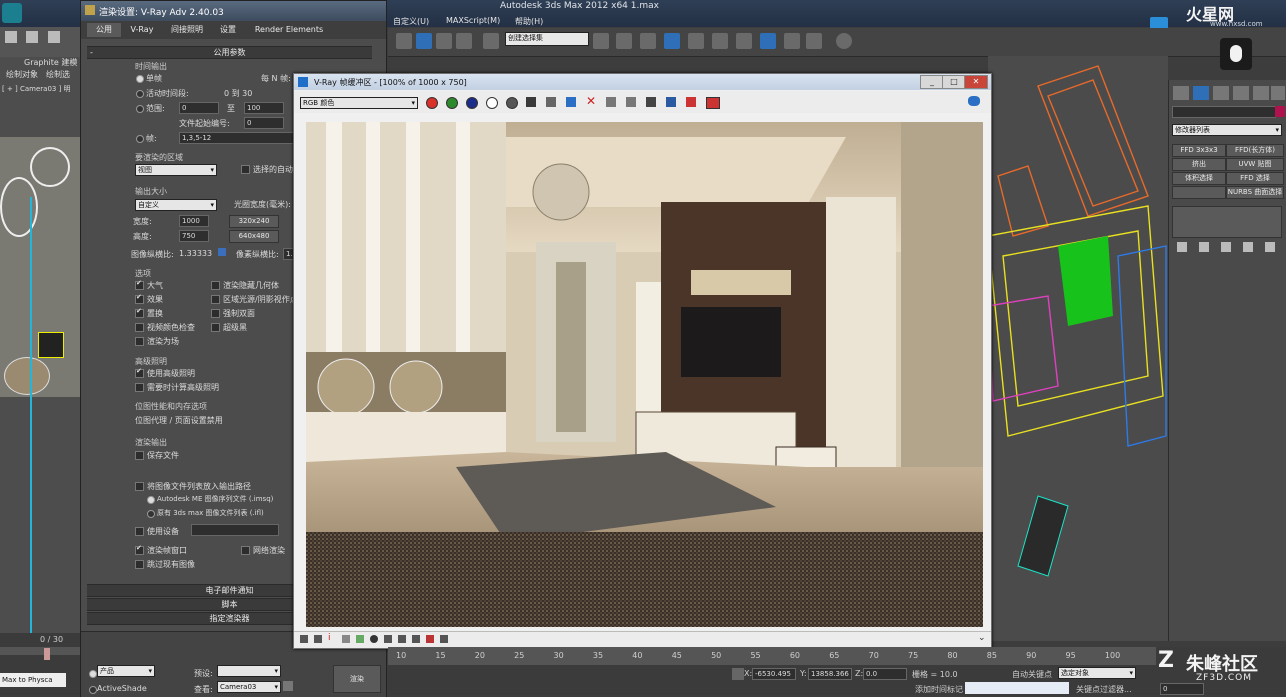 This screenshot has height=697, width=1286. What do you see at coordinates (432, 103) in the screenshot?
I see `red-channel-icon` at bounding box center [432, 103].